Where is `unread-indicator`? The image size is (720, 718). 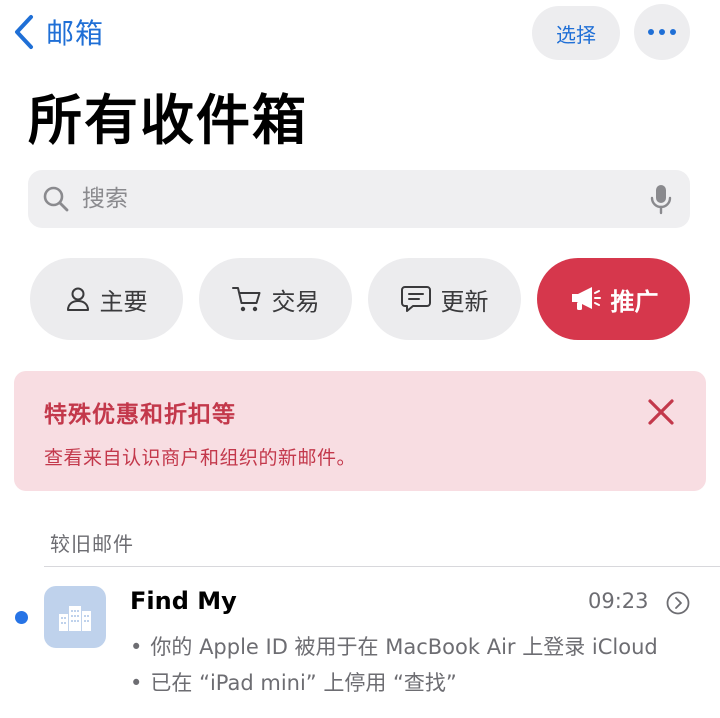
unread-indicator is located at coordinates (21, 617).